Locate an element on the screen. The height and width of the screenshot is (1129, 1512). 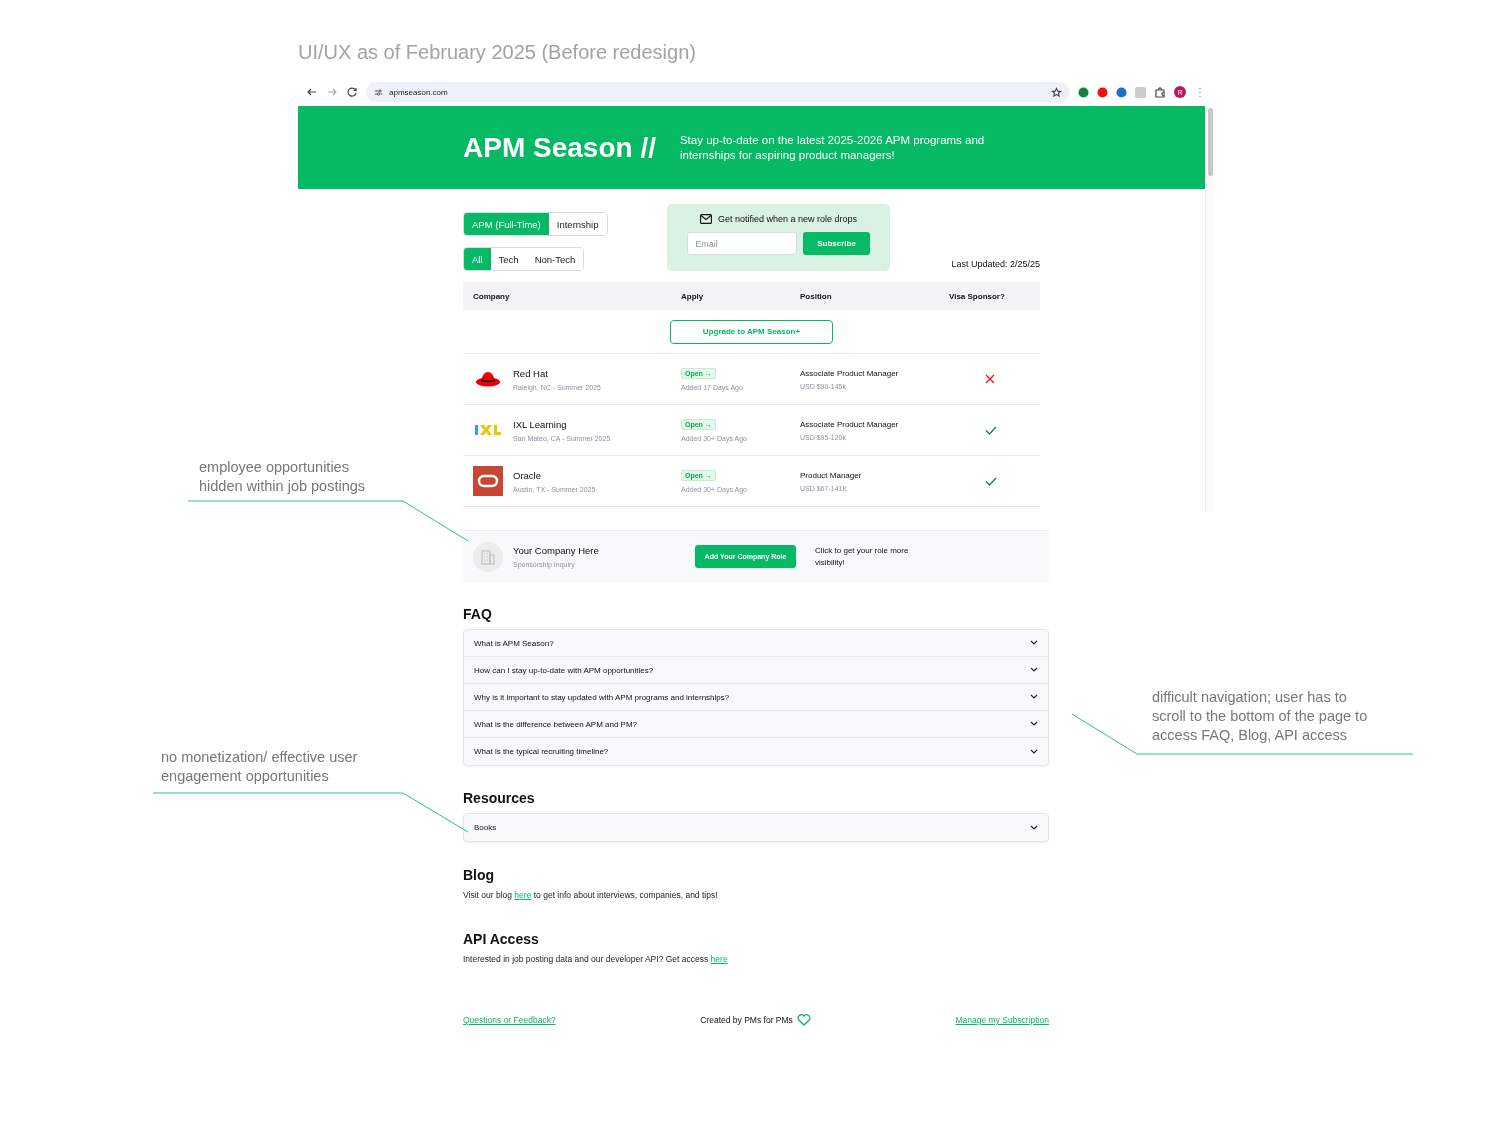
faq-item: What is APM Season? is located at coordinates (756, 643).